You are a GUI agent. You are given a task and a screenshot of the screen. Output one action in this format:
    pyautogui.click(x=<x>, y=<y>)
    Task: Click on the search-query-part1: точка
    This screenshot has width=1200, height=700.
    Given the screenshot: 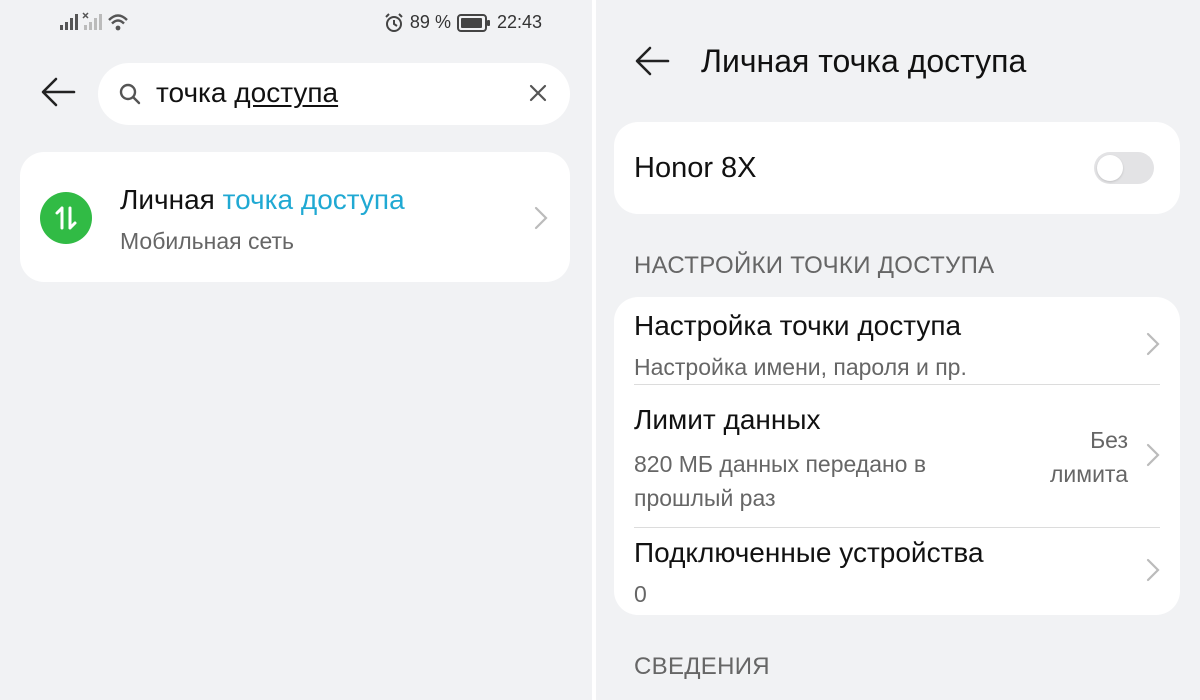 What is the action you would take?
    pyautogui.click(x=195, y=92)
    